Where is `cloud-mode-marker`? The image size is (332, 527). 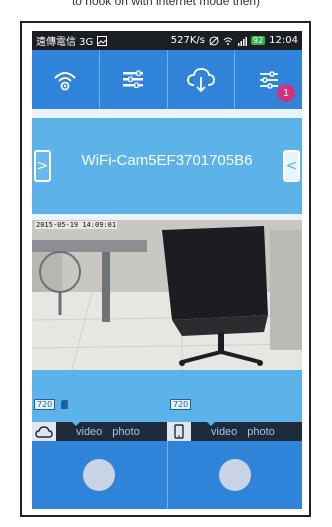 cloud-mode-marker is located at coordinates (76, 424).